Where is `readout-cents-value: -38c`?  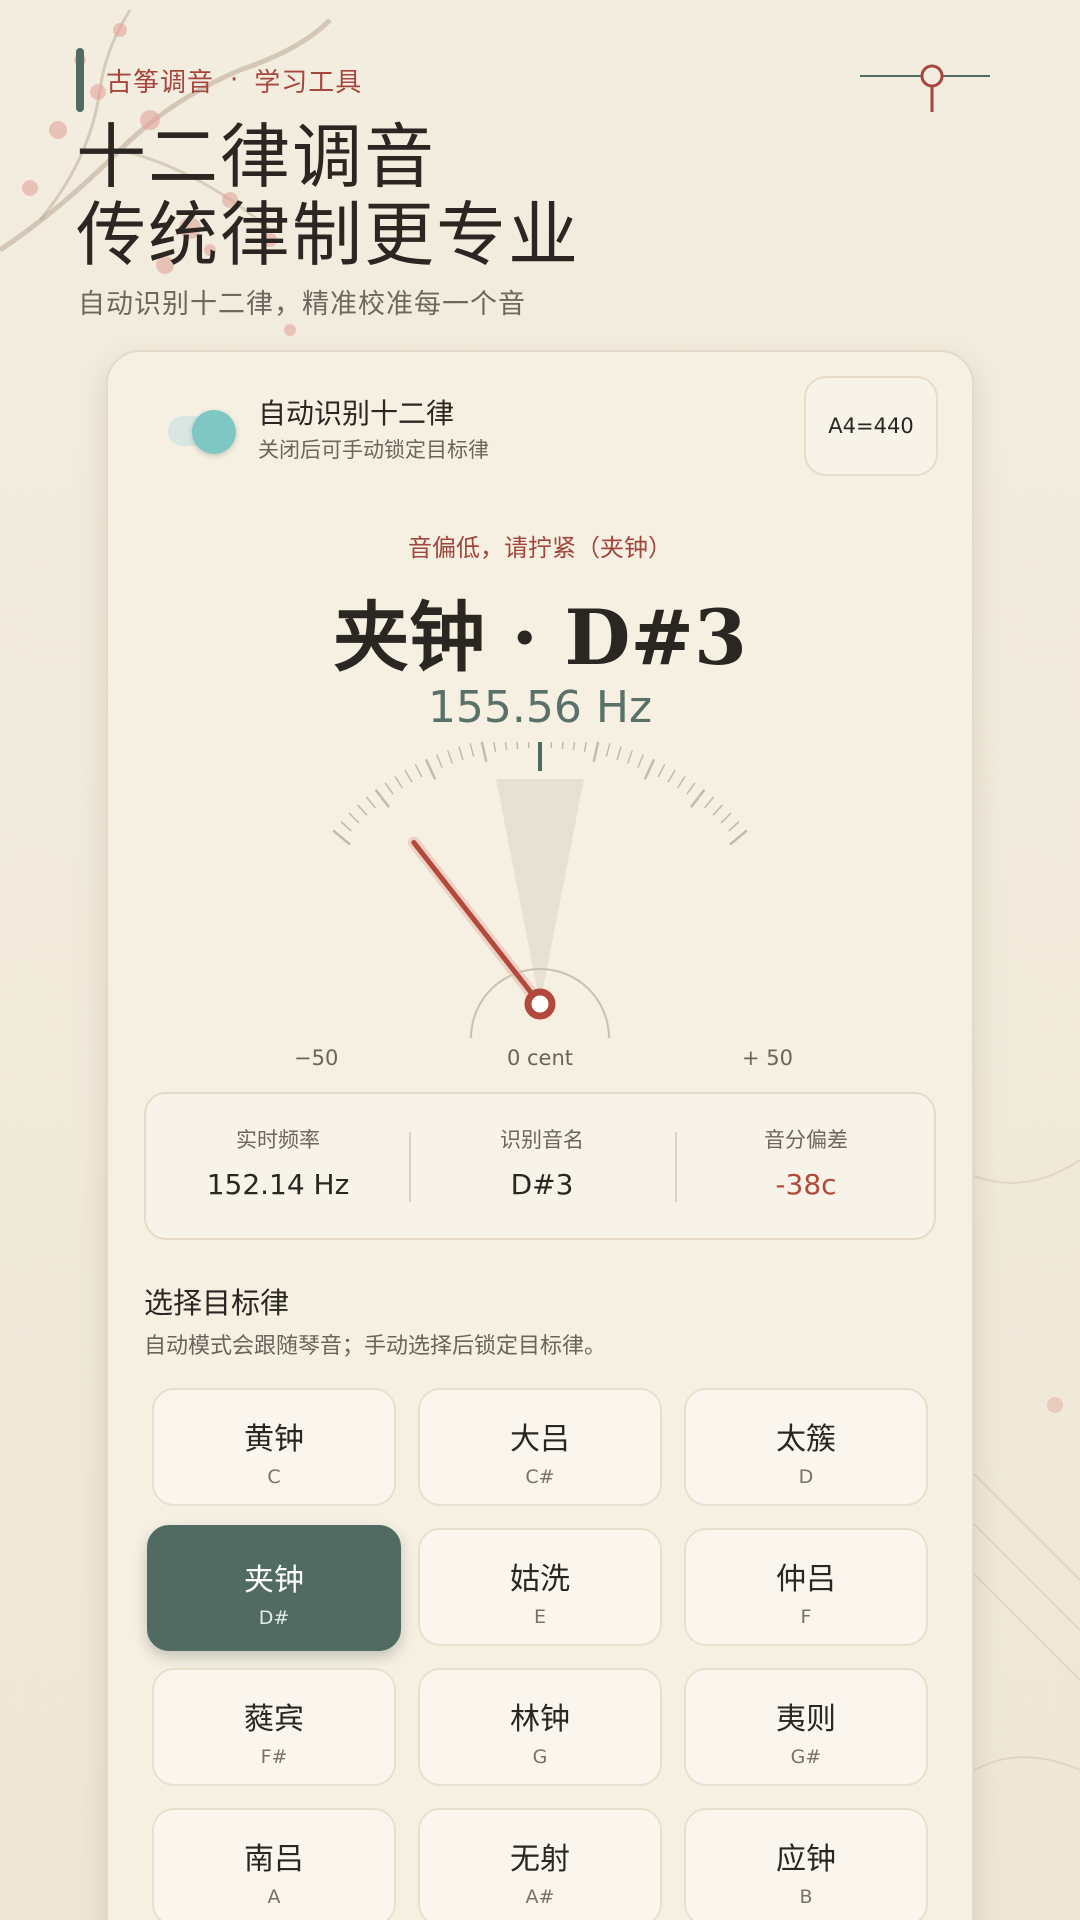 readout-cents-value: -38c is located at coordinates (806, 1184).